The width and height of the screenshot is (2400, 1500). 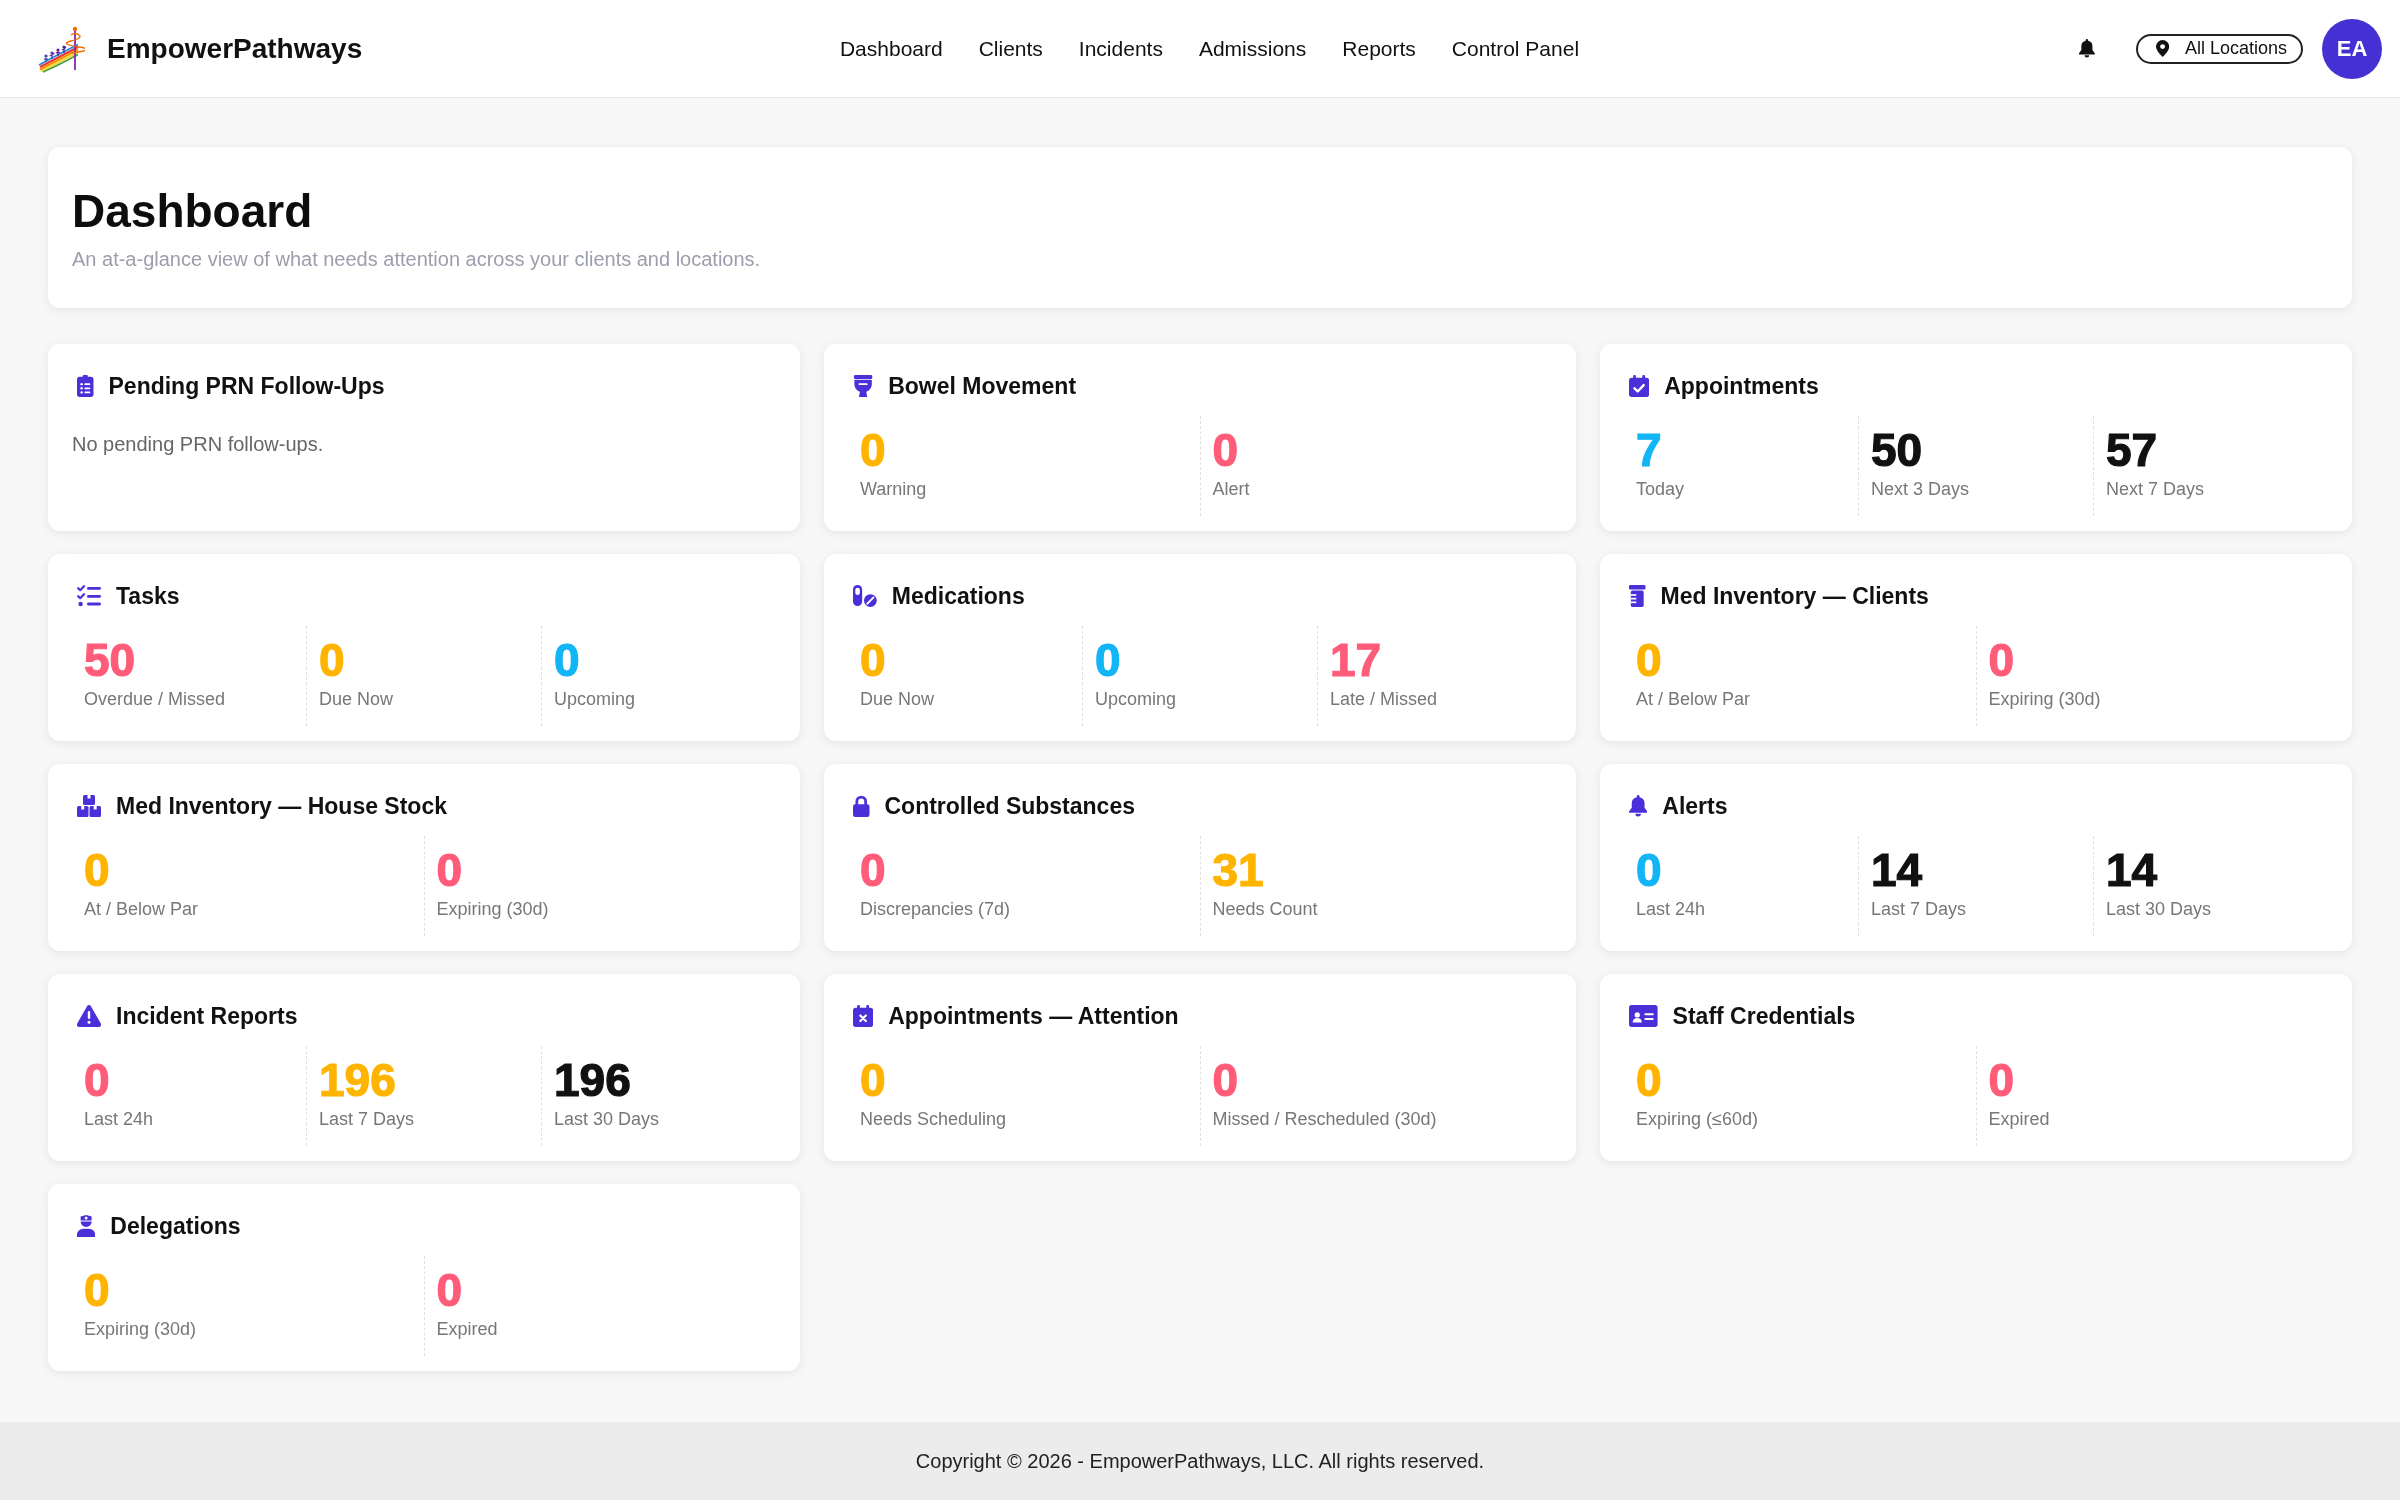 What do you see at coordinates (958, 596) in the screenshot?
I see `card-title: Medications` at bounding box center [958, 596].